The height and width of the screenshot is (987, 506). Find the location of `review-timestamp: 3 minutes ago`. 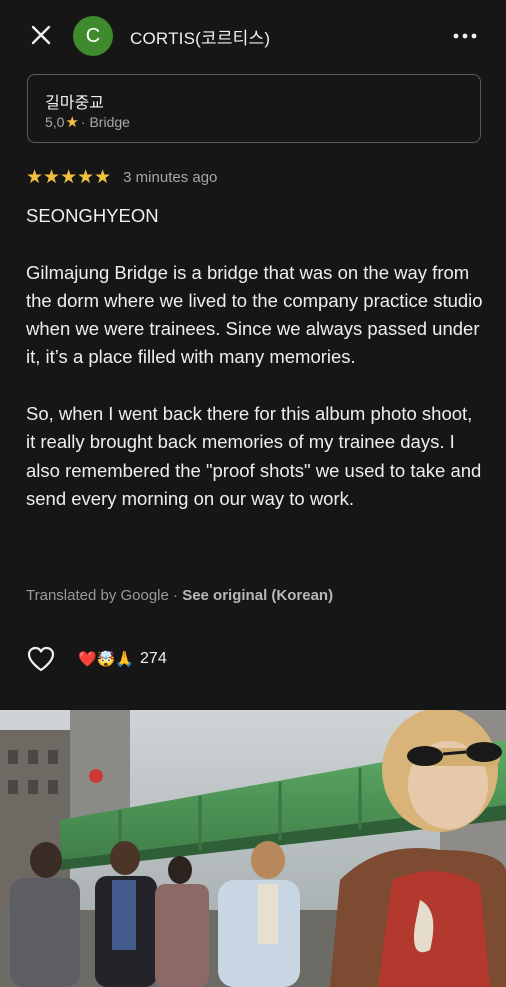

review-timestamp: 3 minutes ago is located at coordinates (170, 177).